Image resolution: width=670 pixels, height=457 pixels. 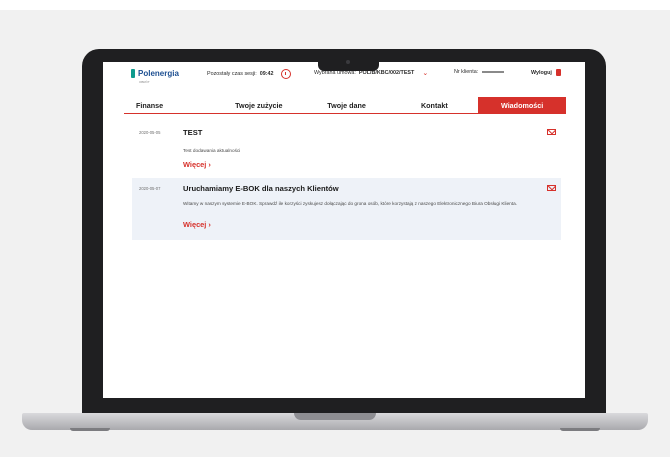 I want to click on message-title: Uruchamiamy E-BOK dla naszych Klientów, so click(x=261, y=188).